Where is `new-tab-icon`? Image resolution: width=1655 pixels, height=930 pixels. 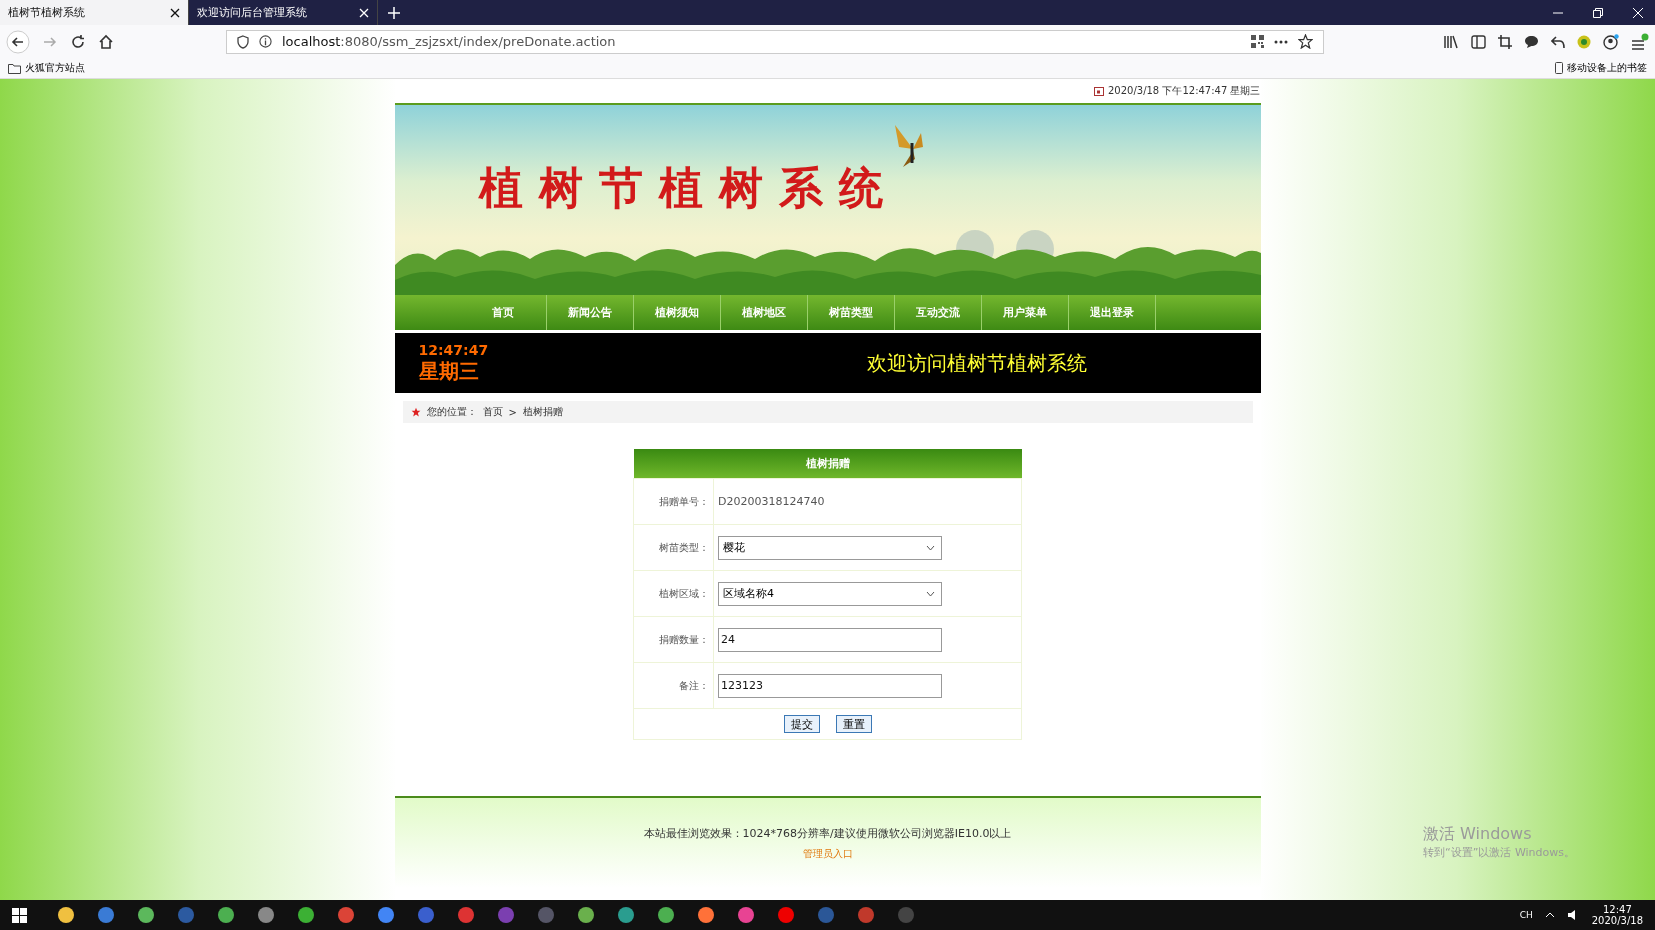 new-tab-icon is located at coordinates (394, 12).